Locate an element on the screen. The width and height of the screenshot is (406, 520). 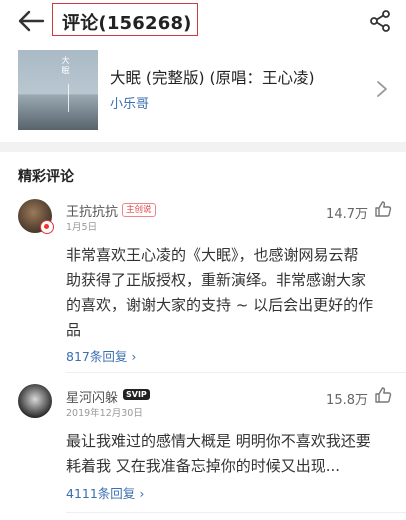
comment-text-line: 非常喜欢王心凌的《大眠》，也感谢网易云帮 is located at coordinates (212, 255).